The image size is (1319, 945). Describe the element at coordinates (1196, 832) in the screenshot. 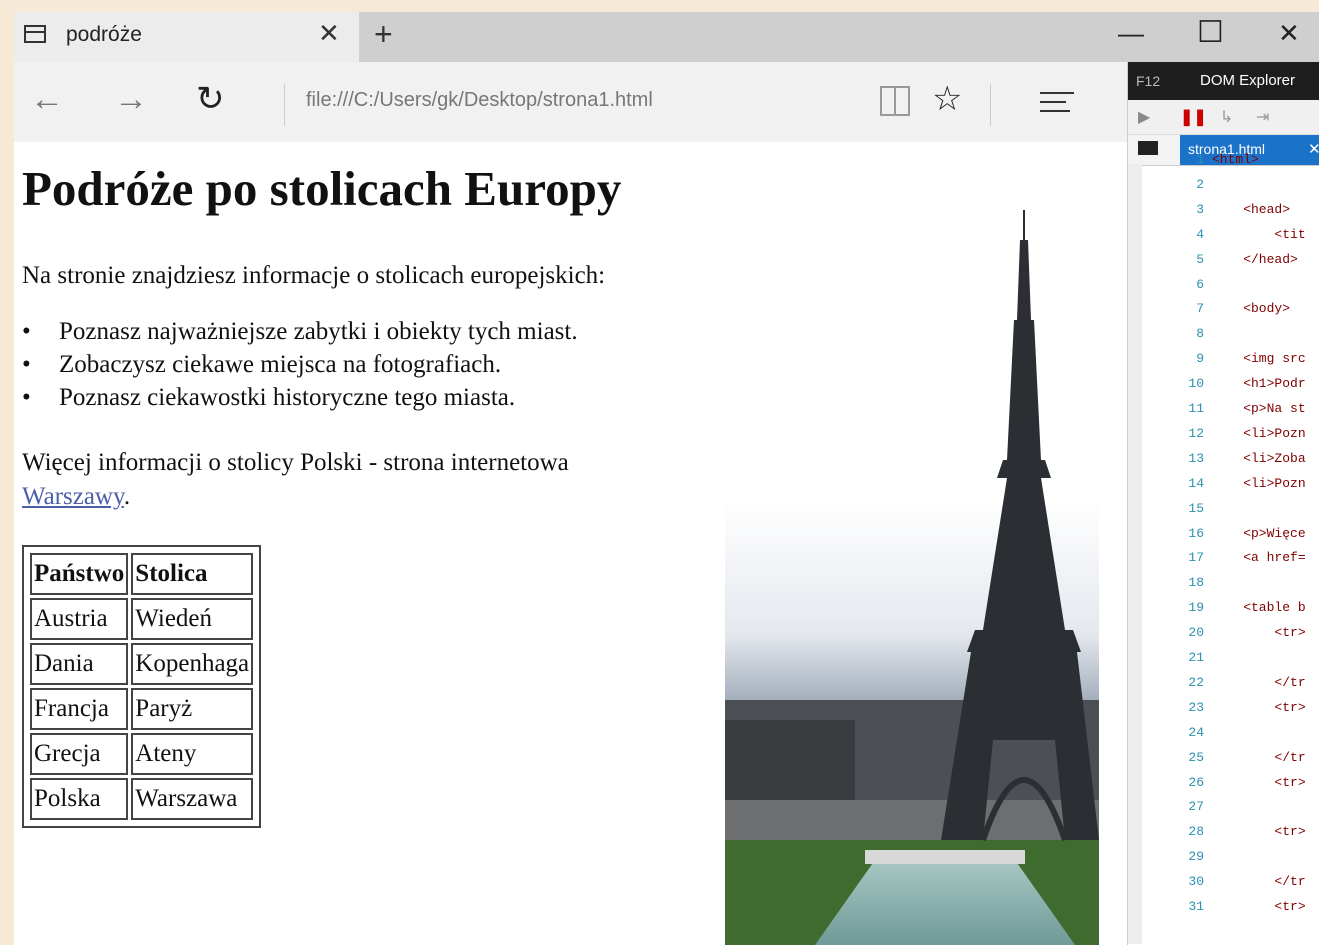

I see `line-number: 28` at that location.